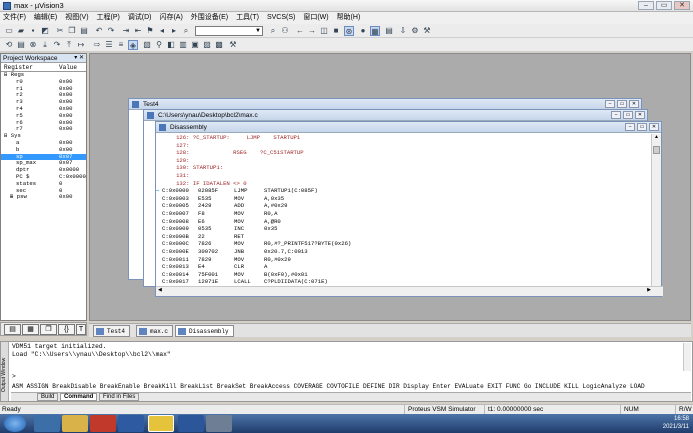 Image resolution: width=693 pixels, height=433 pixels. Describe the element at coordinates (43, 95) in the screenshot. I see `register-row: r2 0x00` at that location.